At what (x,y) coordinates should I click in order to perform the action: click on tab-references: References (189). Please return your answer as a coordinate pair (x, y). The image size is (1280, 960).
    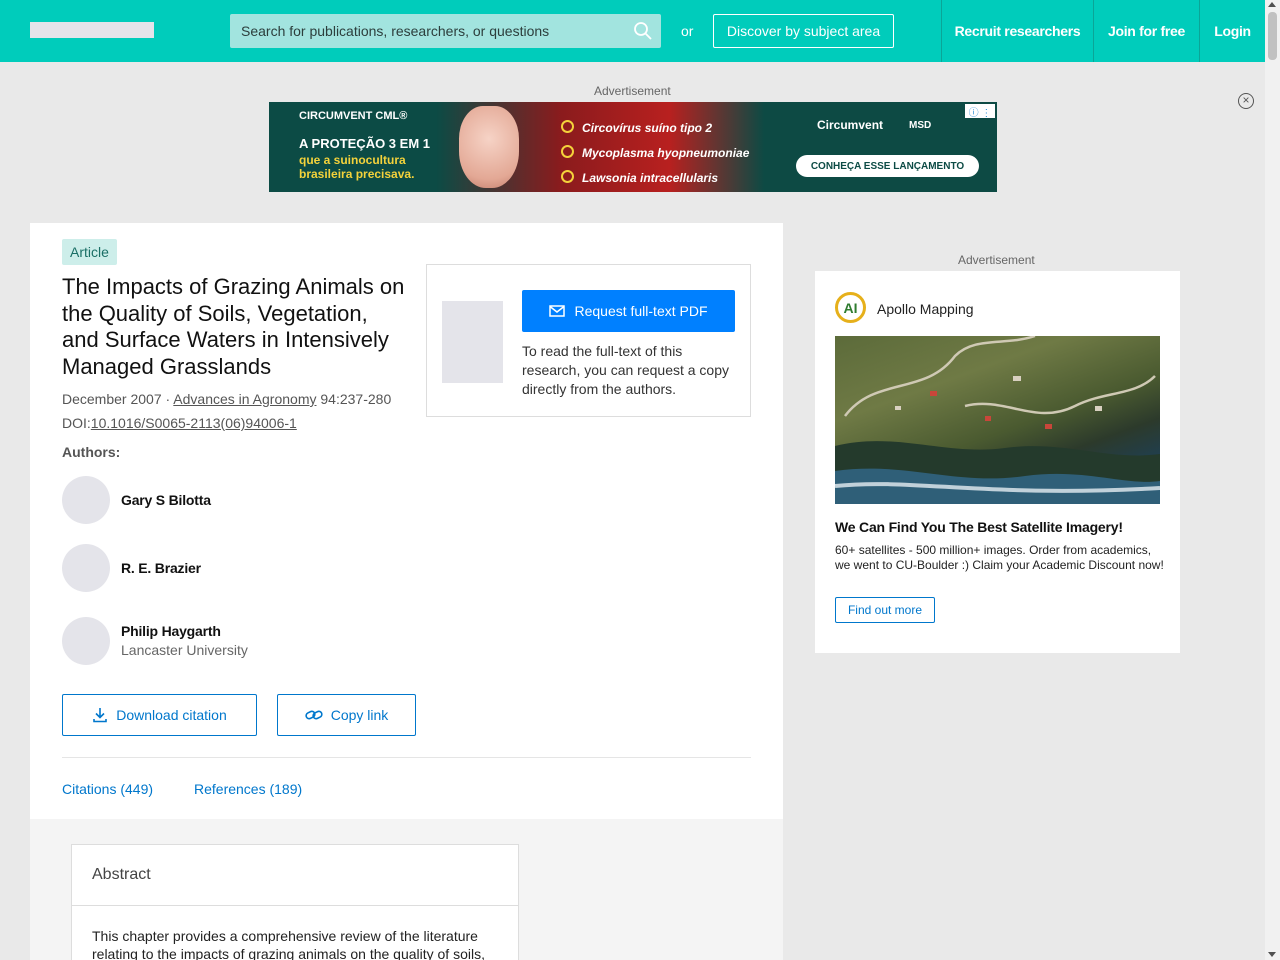
    Looking at the image, I should click on (248, 789).